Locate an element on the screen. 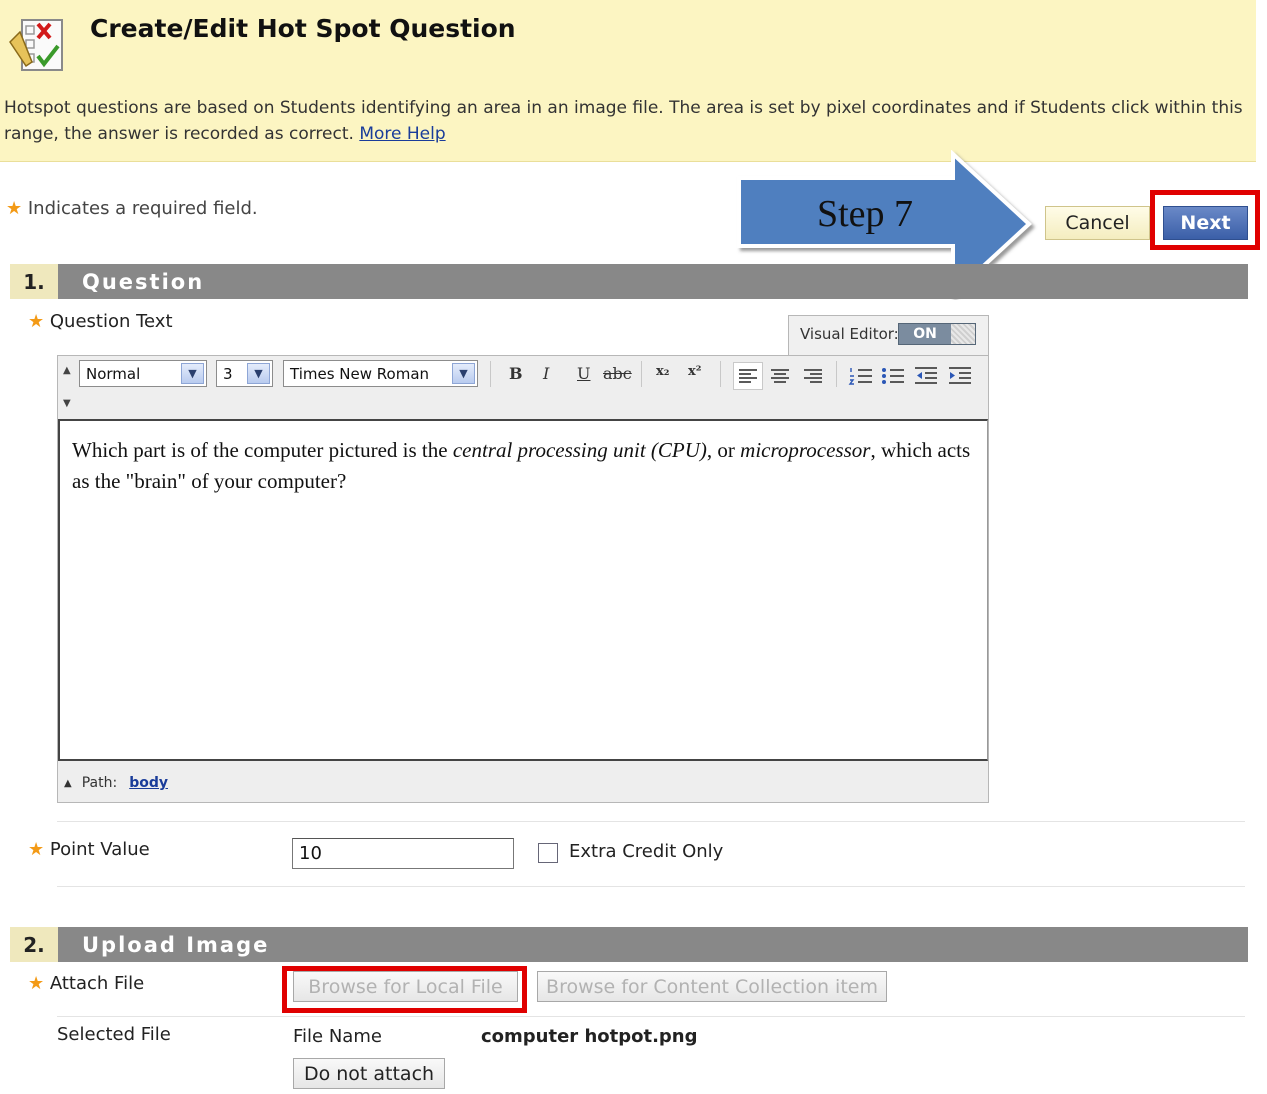  browse-local-file-button: Browse for Local File is located at coordinates (405, 986).